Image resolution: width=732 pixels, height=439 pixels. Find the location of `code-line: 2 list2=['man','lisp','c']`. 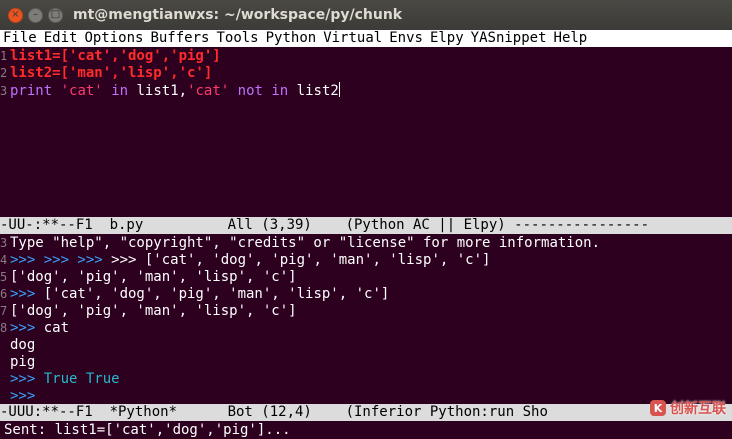

code-line: 2 list2=['man','lisp','c'] is located at coordinates (366, 73).